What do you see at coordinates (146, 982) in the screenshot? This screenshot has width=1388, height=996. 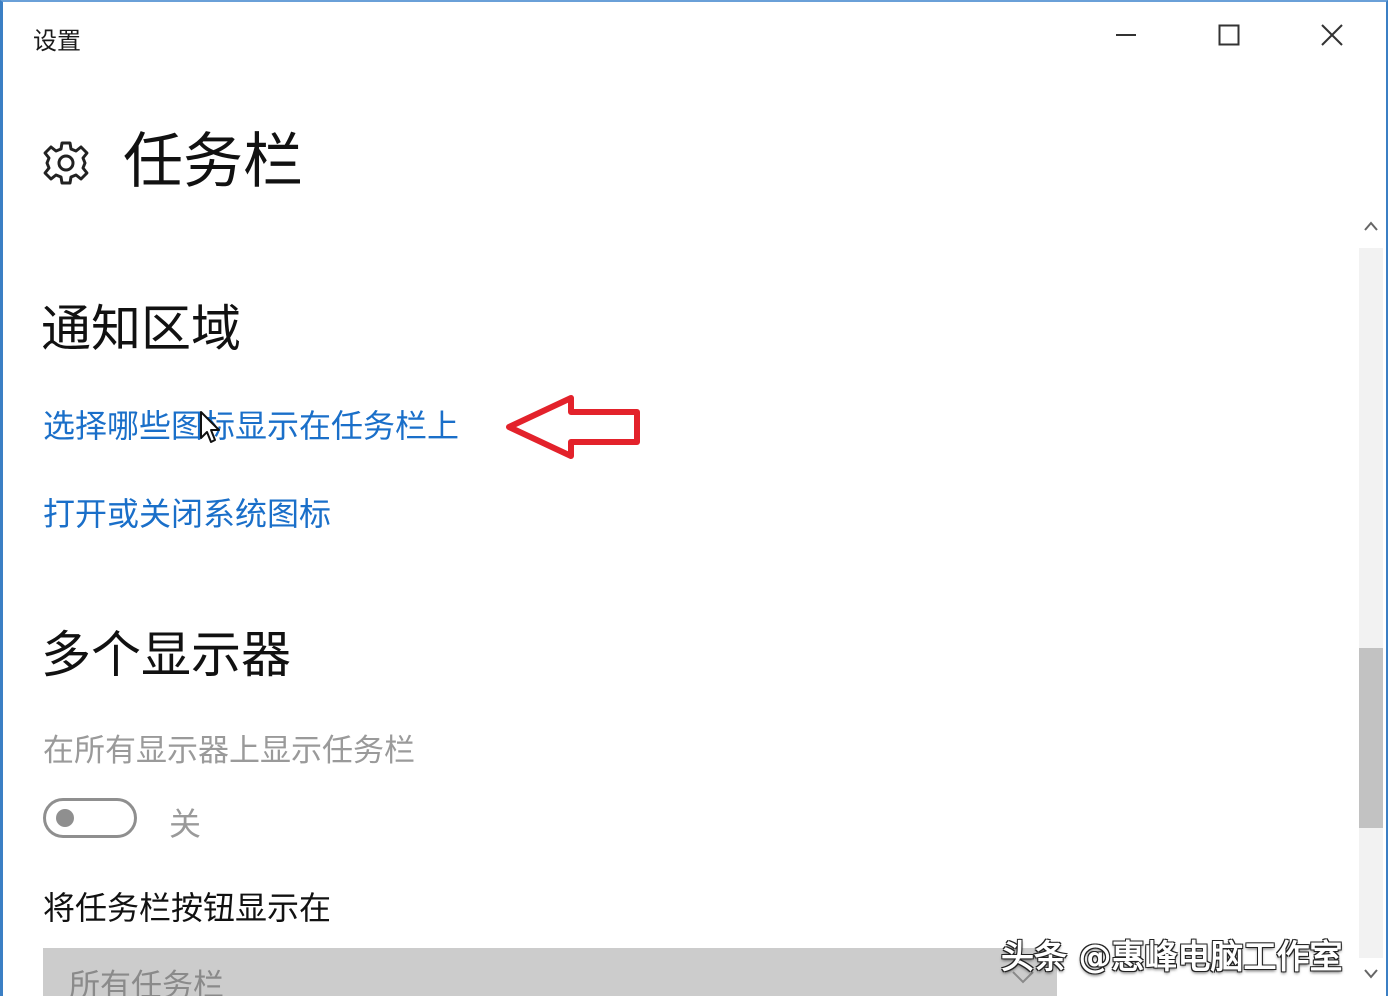 I see `dropdown-value: 所有任务栏` at bounding box center [146, 982].